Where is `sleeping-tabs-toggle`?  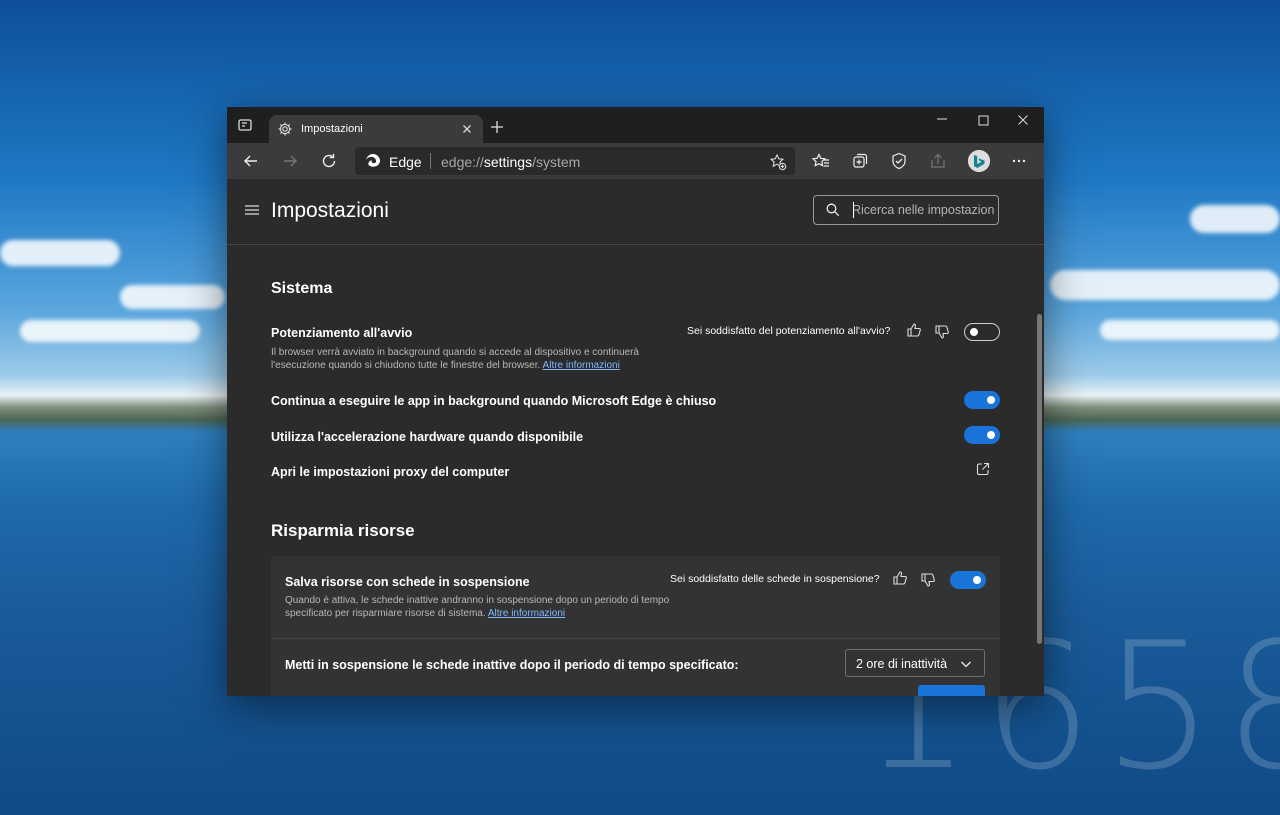
sleeping-tabs-toggle is located at coordinates (968, 580).